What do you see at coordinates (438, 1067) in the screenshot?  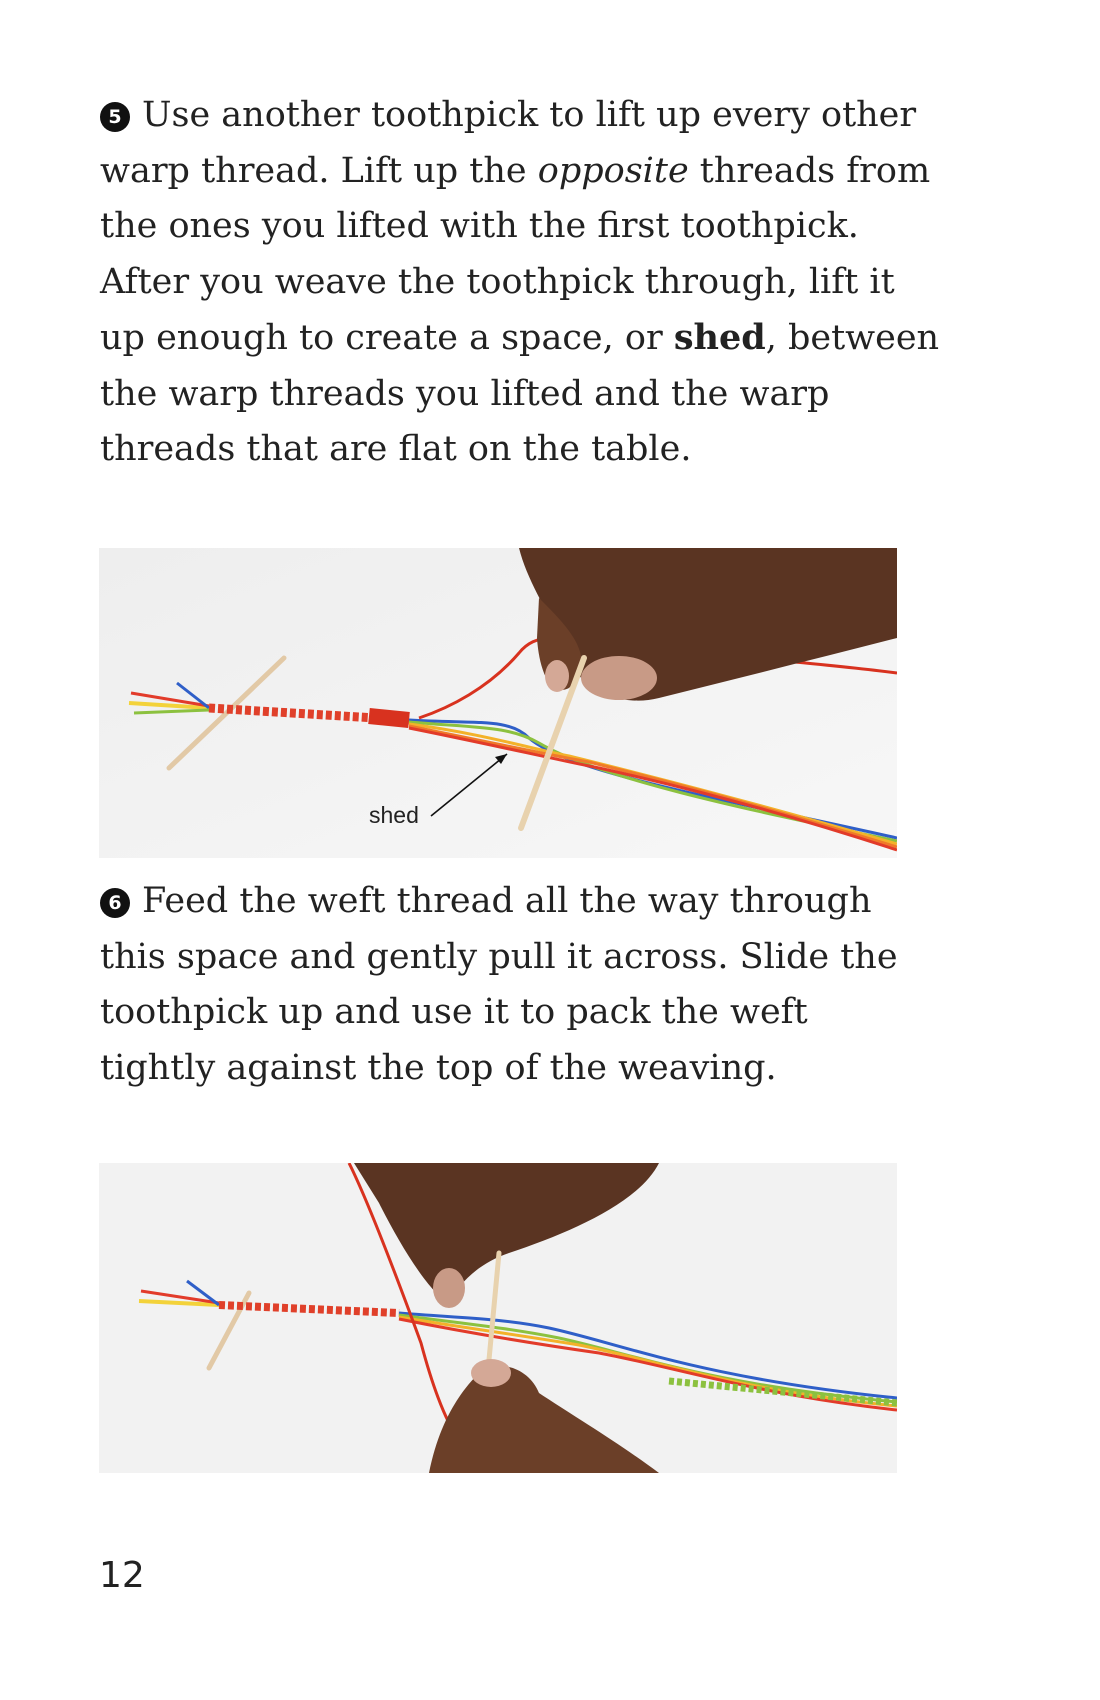 I see `step-6-line-4: tightly against the top of the weaving.` at bounding box center [438, 1067].